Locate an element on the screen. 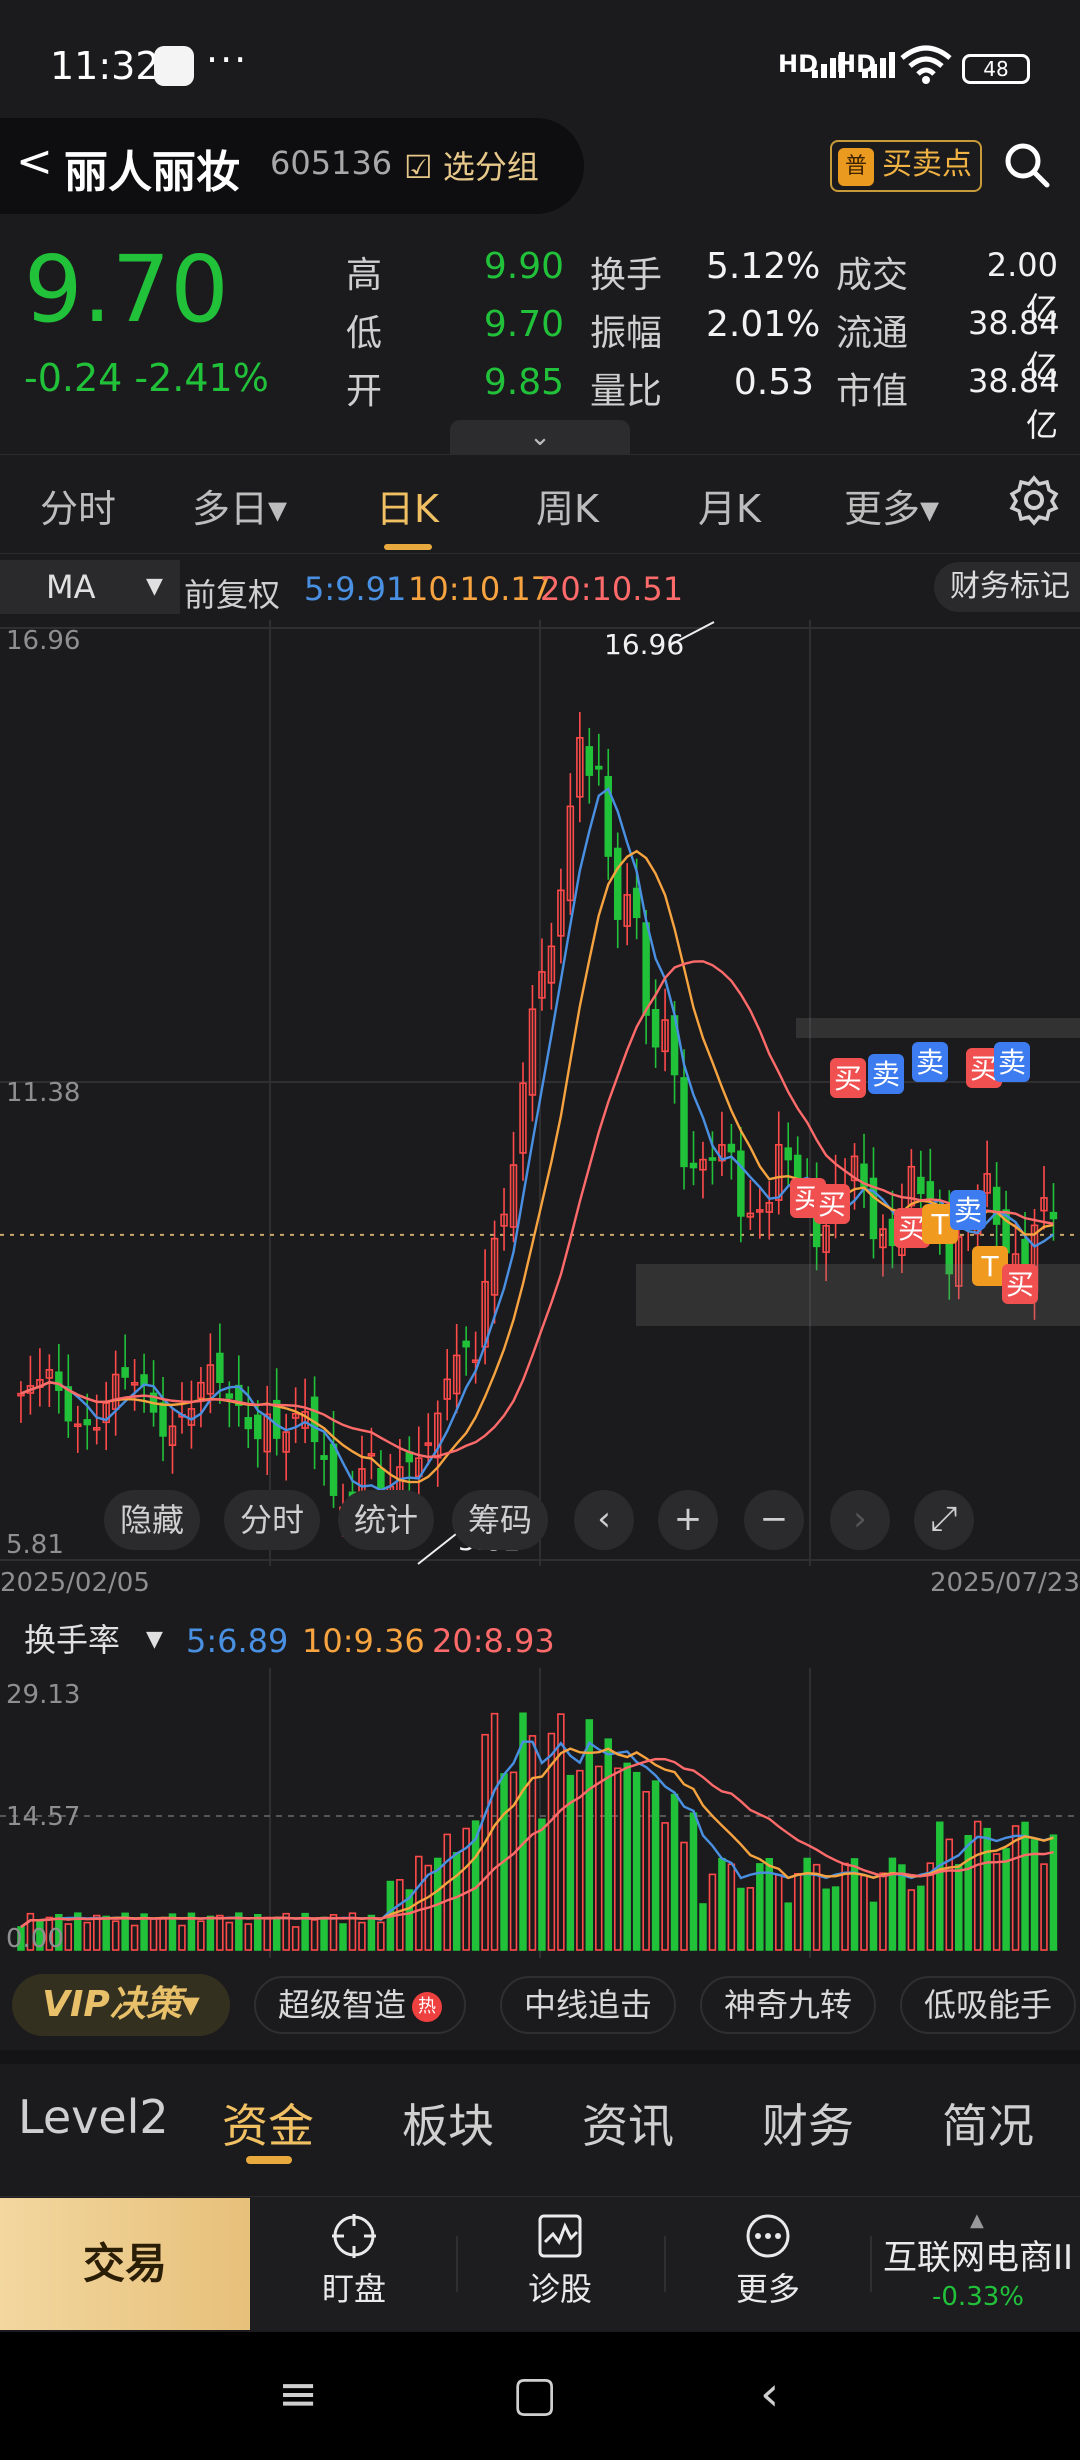  bottom-tab-3: 资讯 is located at coordinates (628, 2123).